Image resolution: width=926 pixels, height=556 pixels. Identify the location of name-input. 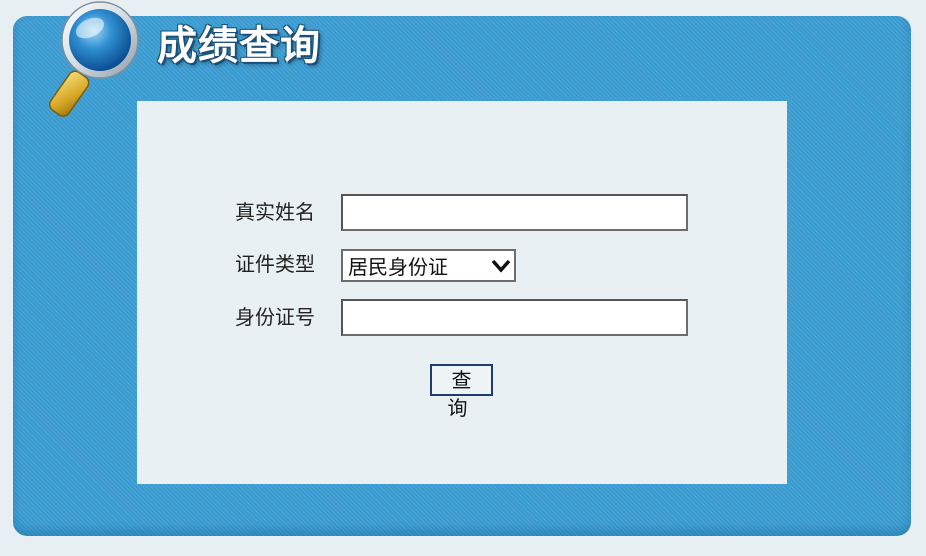
(514, 212).